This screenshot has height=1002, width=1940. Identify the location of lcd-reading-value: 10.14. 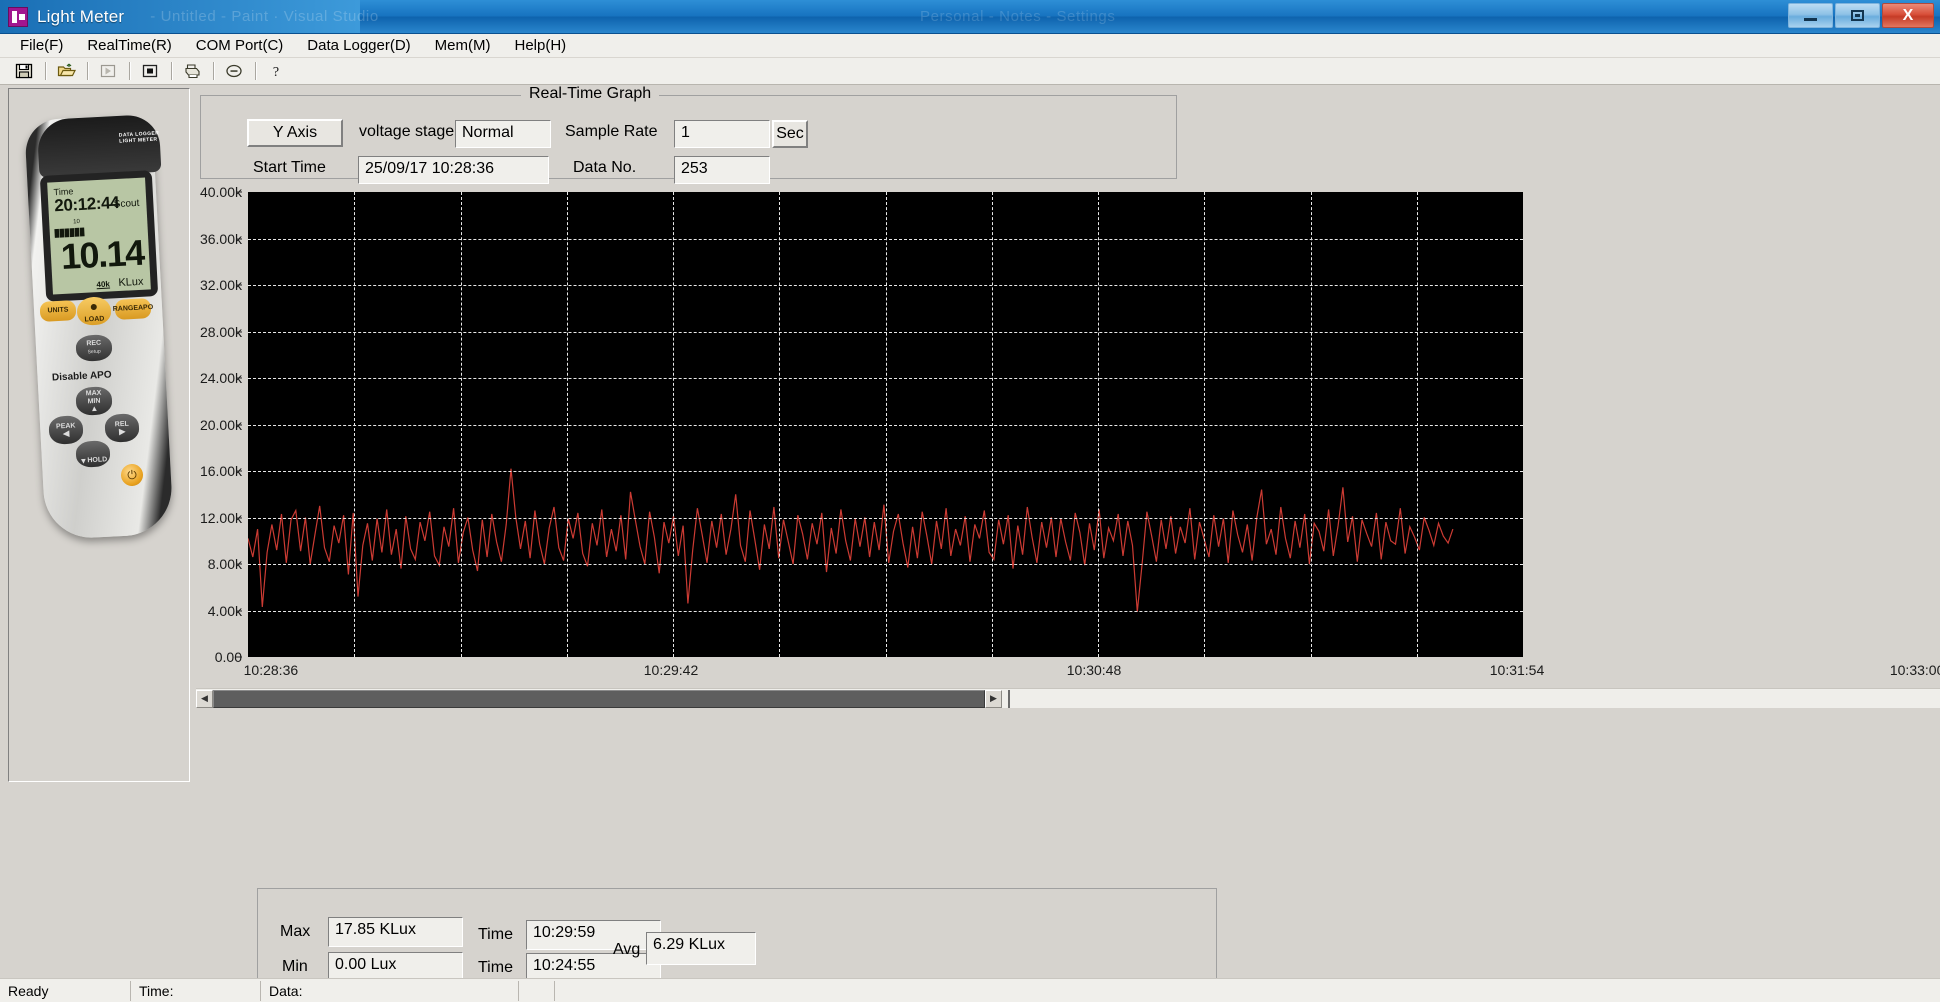
(102, 254).